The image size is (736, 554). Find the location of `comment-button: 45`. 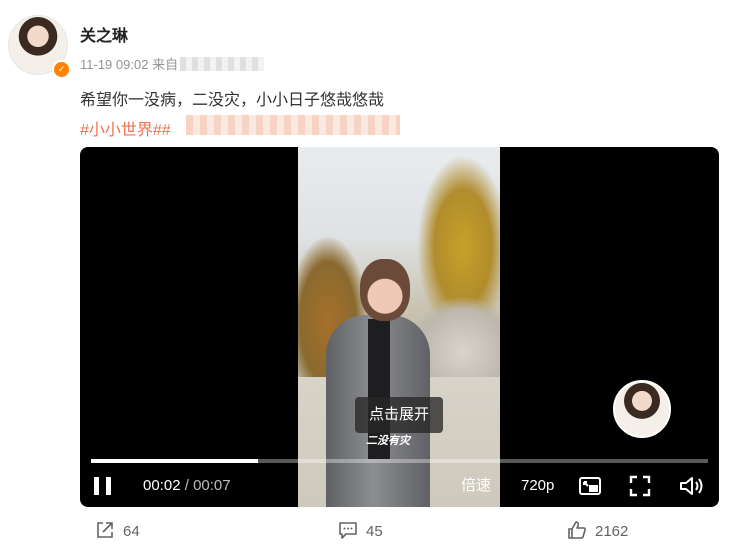

comment-button: 45 is located at coordinates (360, 530).